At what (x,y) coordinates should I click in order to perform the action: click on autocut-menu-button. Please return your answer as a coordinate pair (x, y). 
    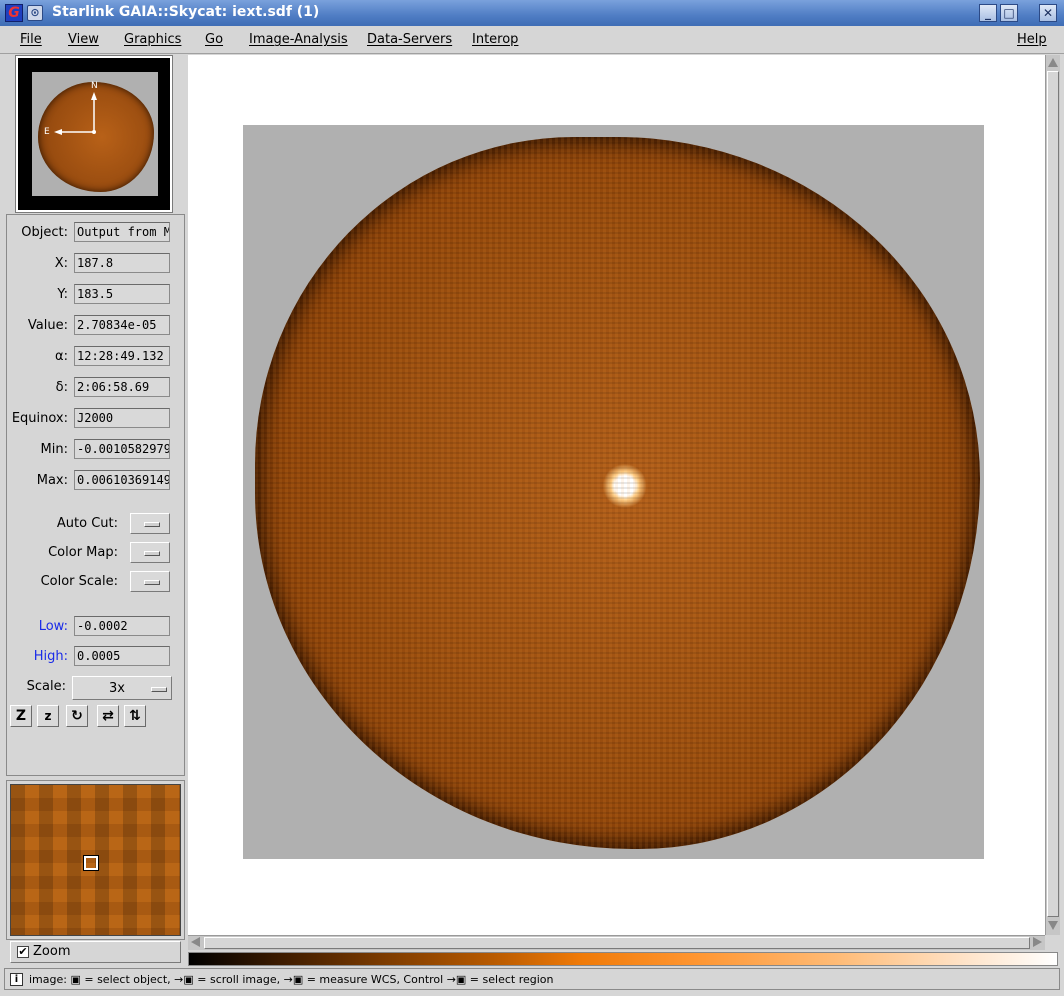
    Looking at the image, I should click on (150, 523).